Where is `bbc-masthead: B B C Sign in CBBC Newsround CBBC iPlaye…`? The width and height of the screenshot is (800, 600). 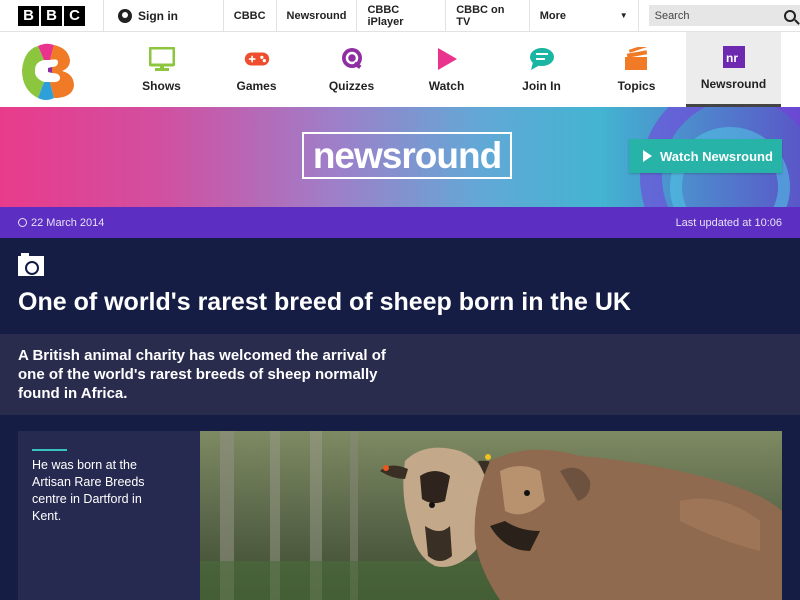 bbc-masthead: B B C Sign in CBBC Newsround CBBC iPlaye… is located at coordinates (400, 16).